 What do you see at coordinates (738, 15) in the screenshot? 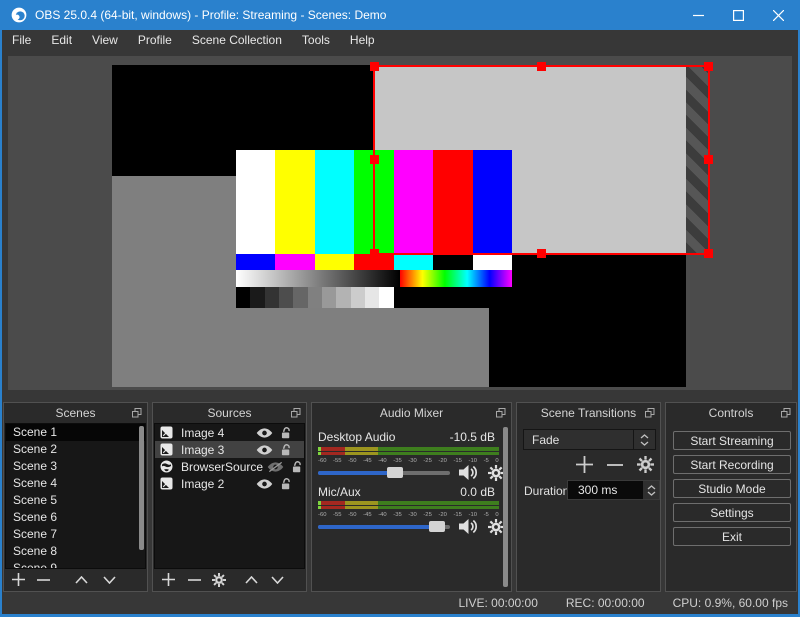
I see `maximize-button` at bounding box center [738, 15].